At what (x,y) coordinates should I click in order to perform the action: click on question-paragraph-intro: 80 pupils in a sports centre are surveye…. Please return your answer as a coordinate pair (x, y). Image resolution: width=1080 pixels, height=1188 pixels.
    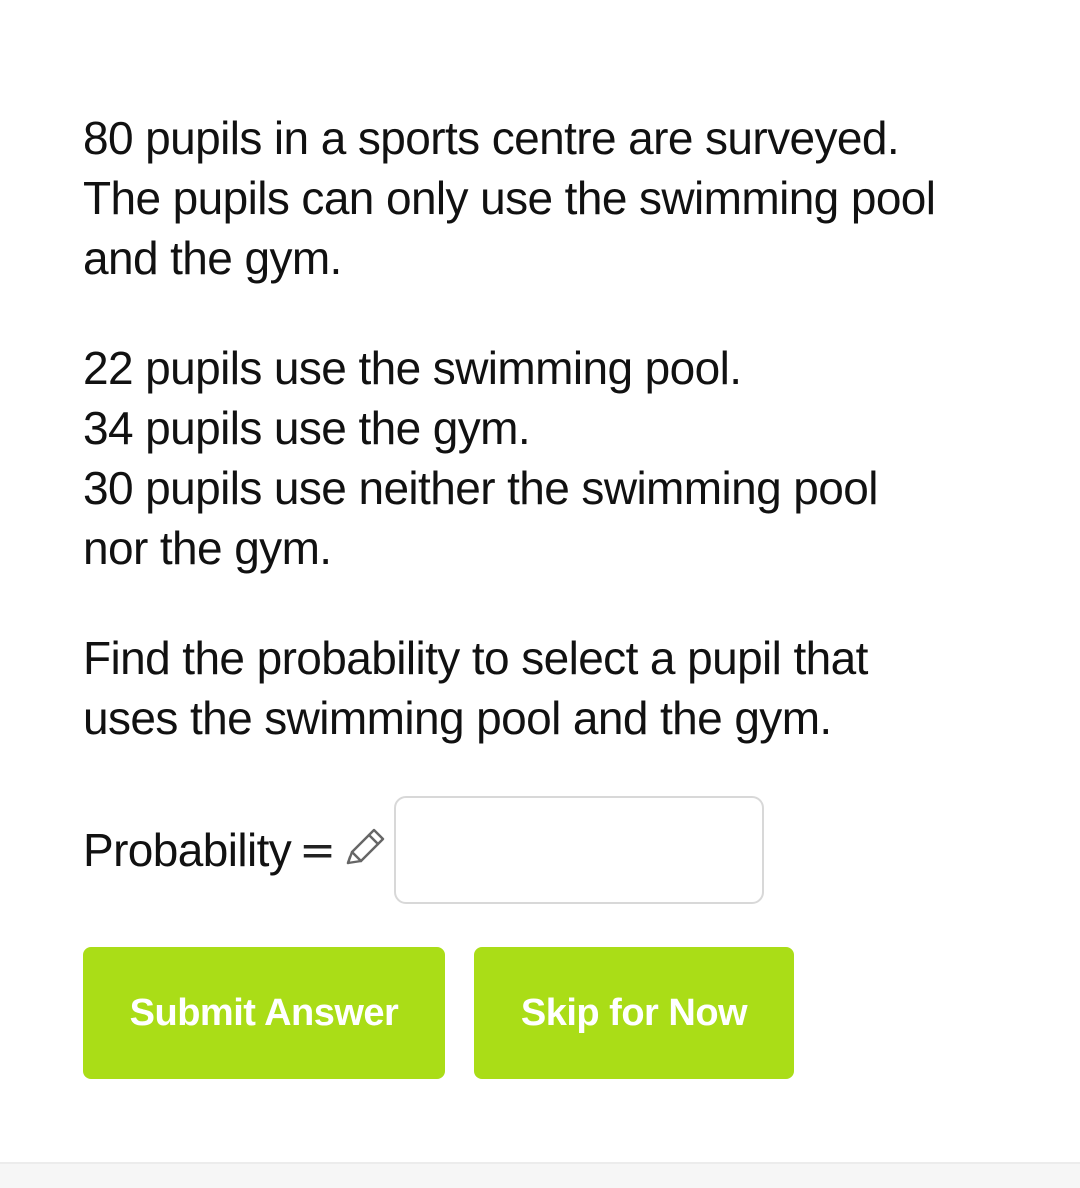
    Looking at the image, I should click on (553, 198).